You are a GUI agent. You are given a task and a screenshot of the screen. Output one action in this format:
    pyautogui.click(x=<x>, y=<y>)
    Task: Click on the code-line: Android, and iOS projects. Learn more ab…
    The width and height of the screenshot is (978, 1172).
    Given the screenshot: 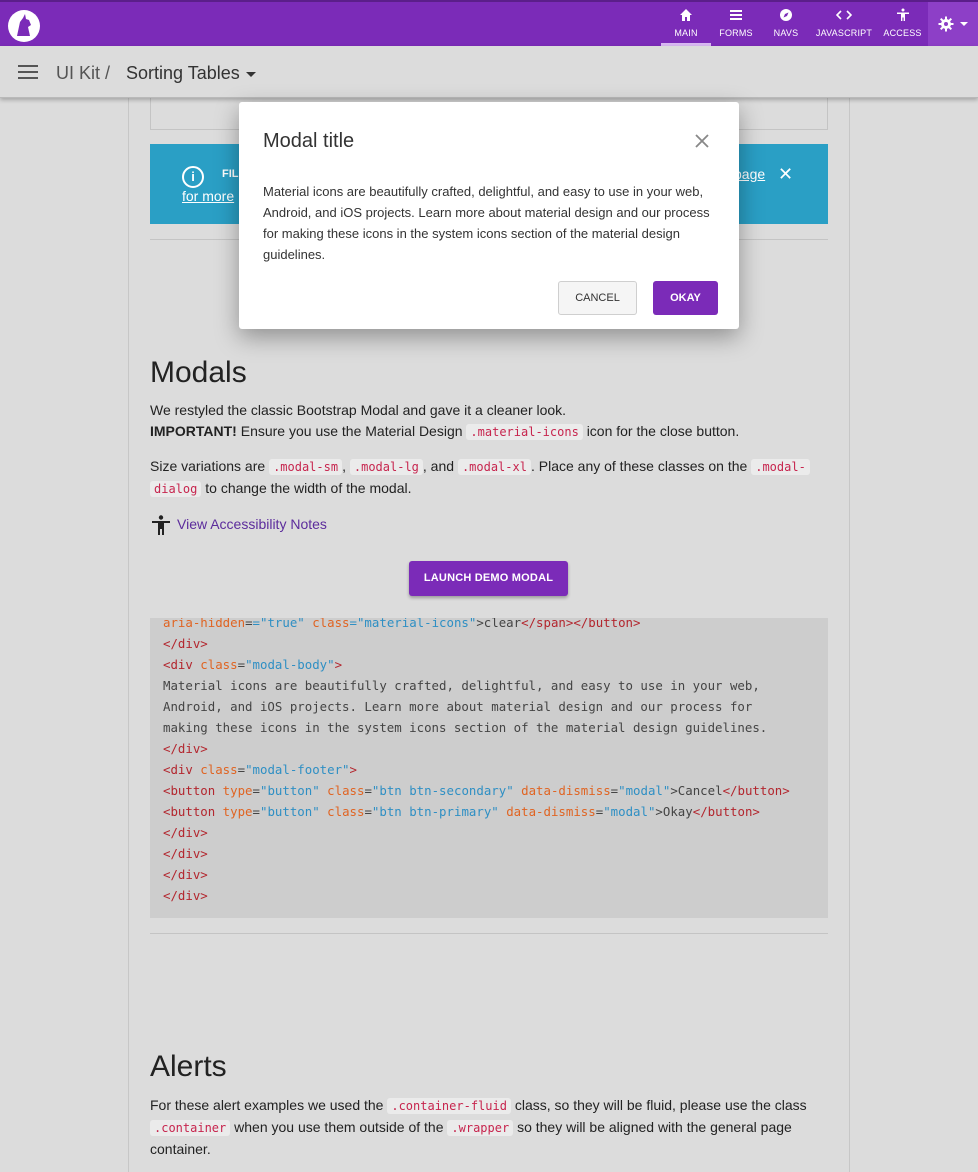 What is the action you would take?
    pyautogui.click(x=458, y=706)
    